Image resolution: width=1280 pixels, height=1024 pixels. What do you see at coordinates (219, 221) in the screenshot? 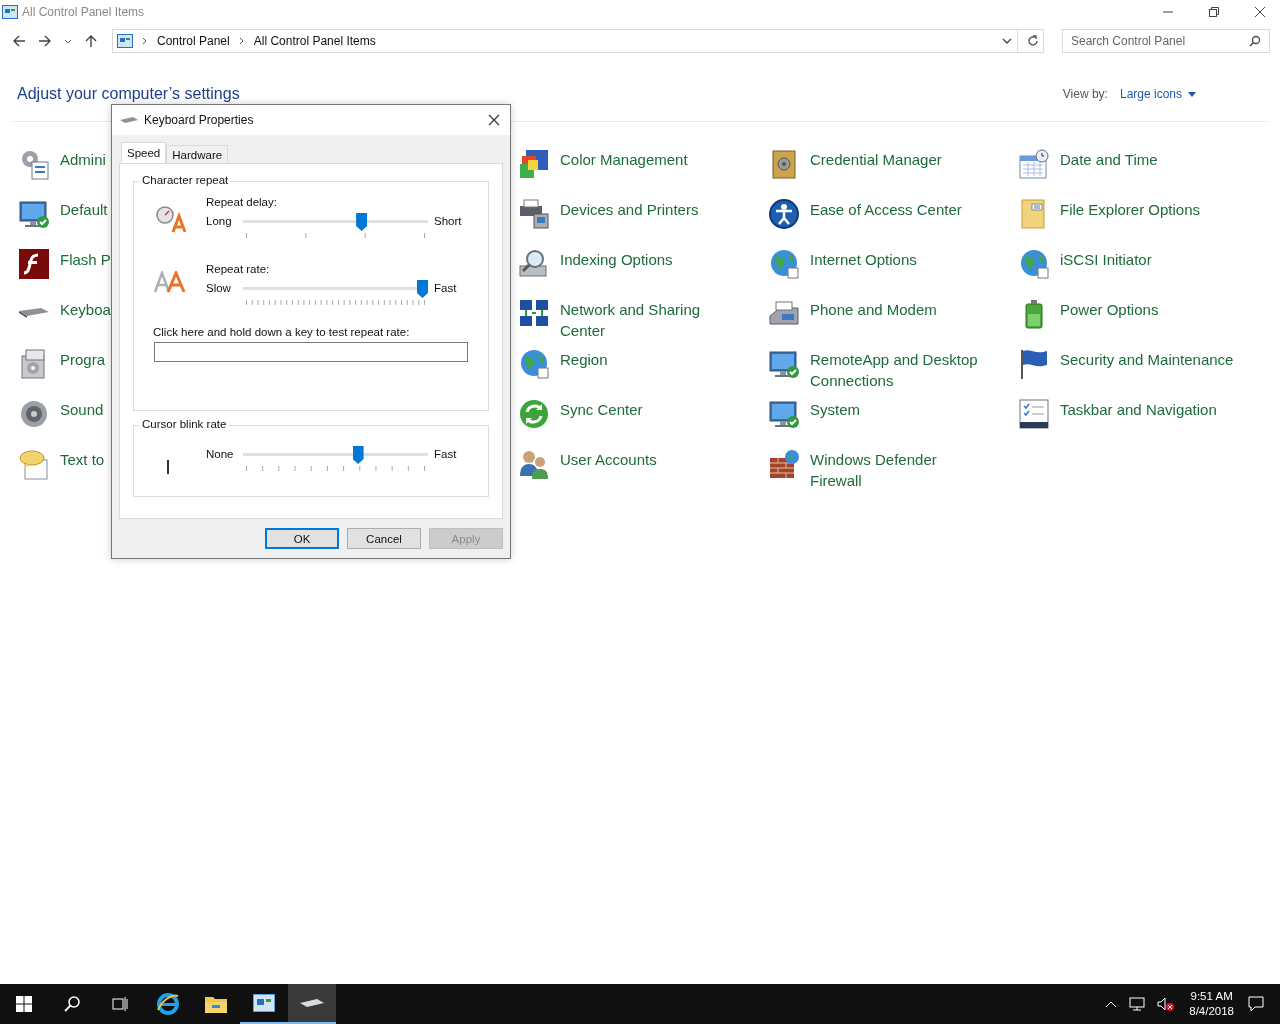
I see `slider-min-label: Long` at bounding box center [219, 221].